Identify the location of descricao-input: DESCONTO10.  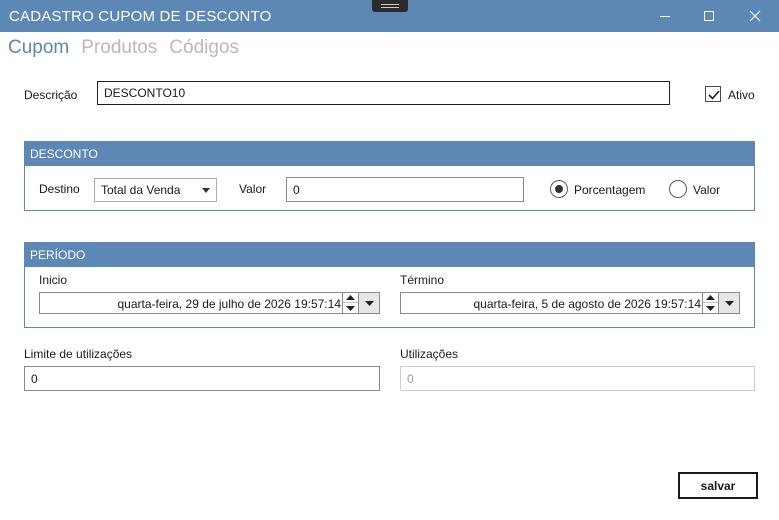
(383, 93).